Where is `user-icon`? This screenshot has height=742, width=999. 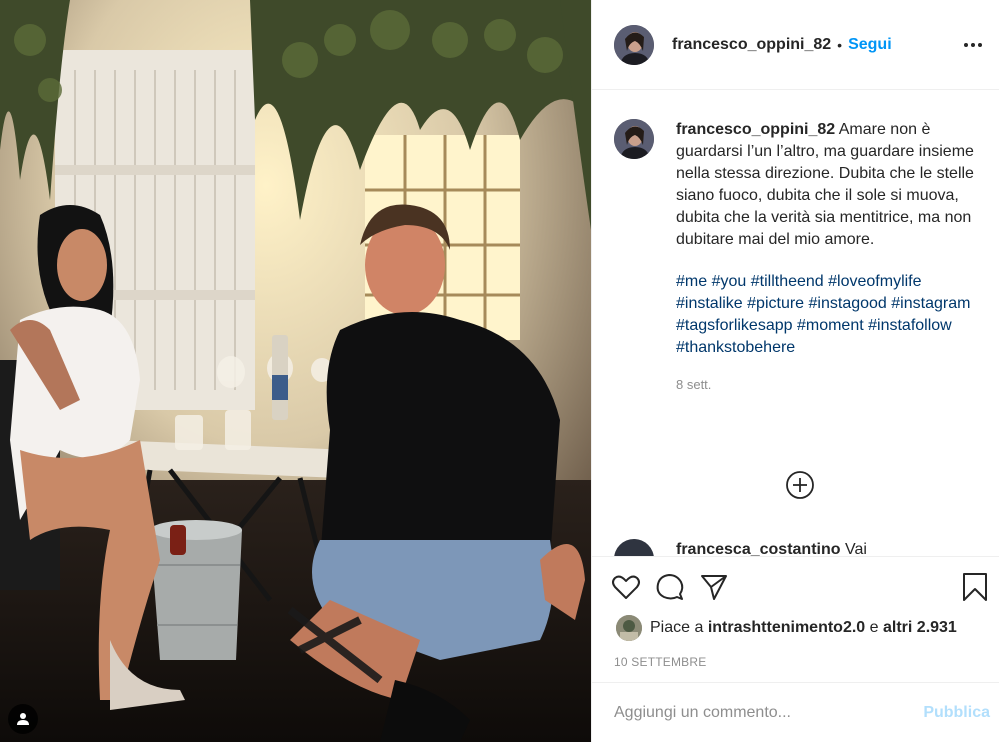 user-icon is located at coordinates (23, 719).